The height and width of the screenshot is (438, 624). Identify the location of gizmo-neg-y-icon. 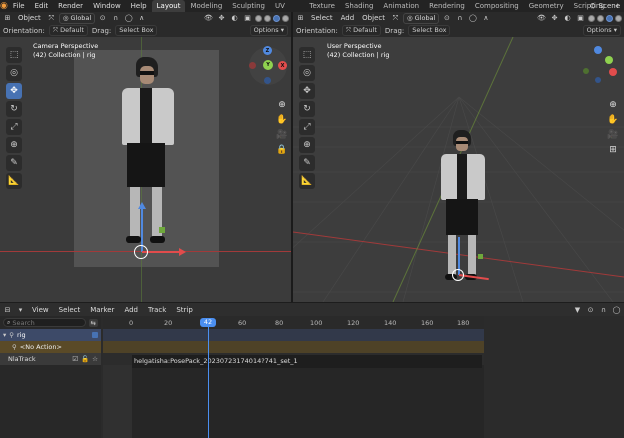
(586, 71).